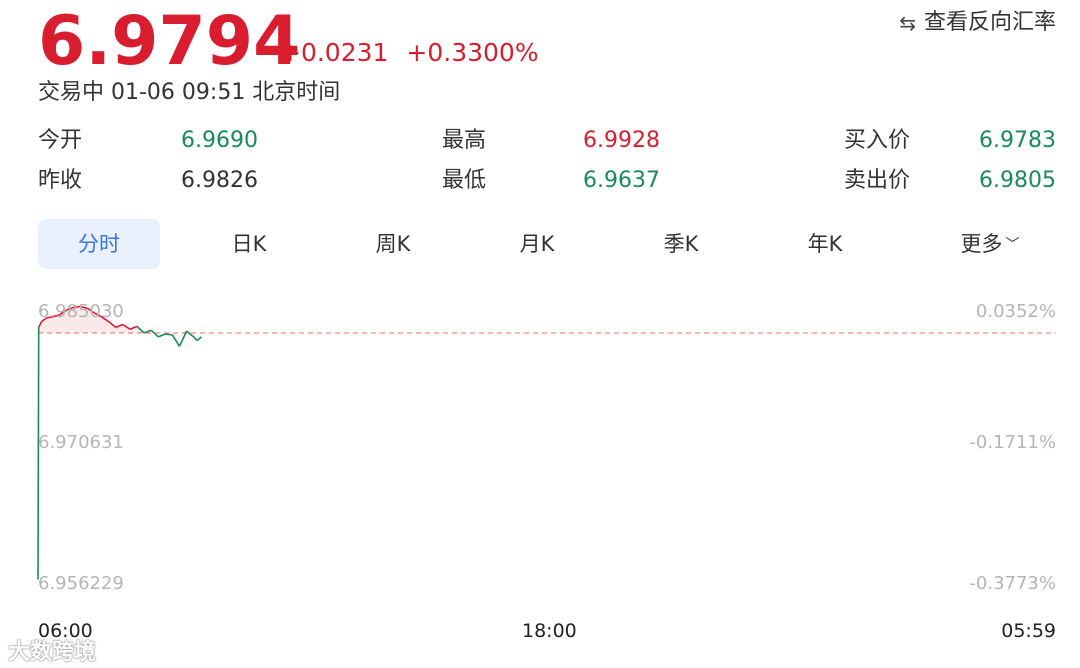 Image resolution: width=1080 pixels, height=668 pixels. I want to click on tab-quarterly-k: 季K, so click(681, 244).